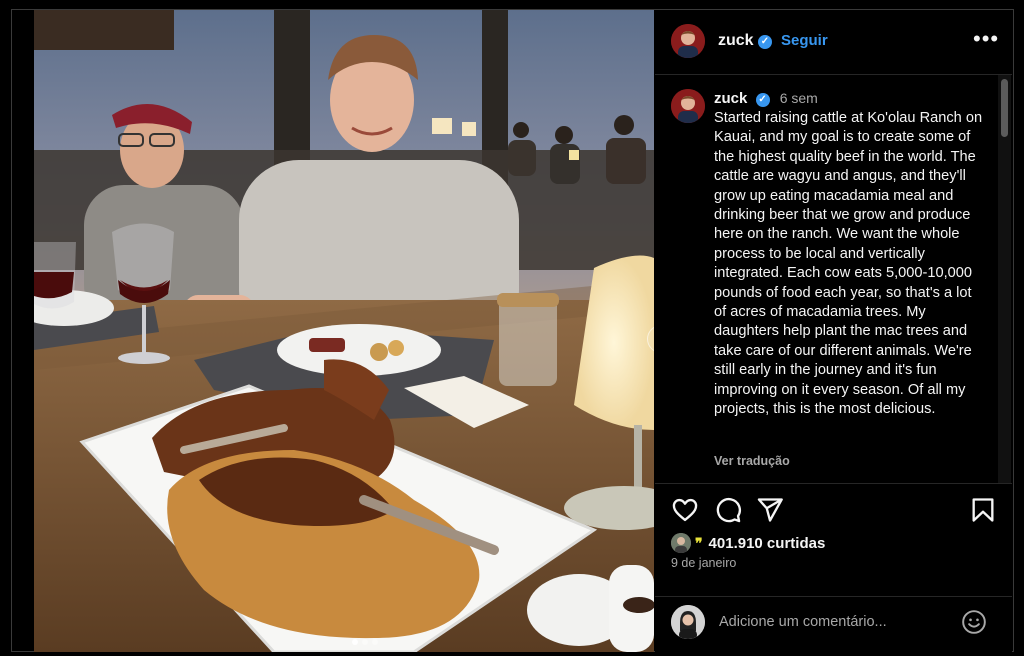  Describe the element at coordinates (736, 41) in the screenshot. I see `author-username: zuck` at that location.